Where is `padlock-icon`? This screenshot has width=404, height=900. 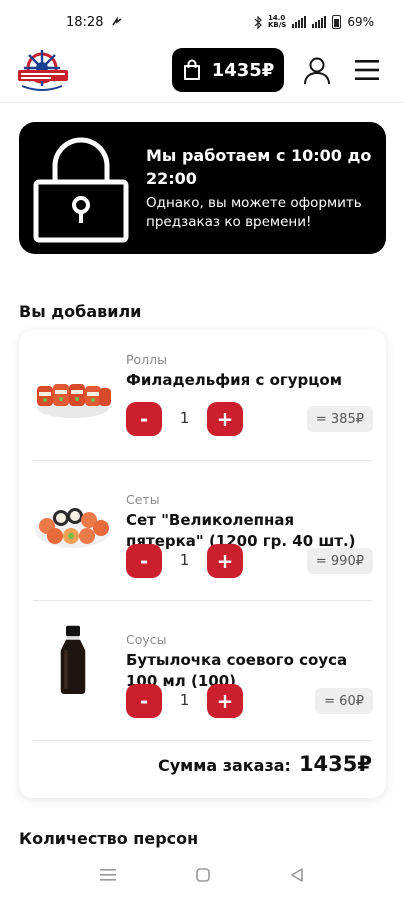 padlock-icon is located at coordinates (81, 190).